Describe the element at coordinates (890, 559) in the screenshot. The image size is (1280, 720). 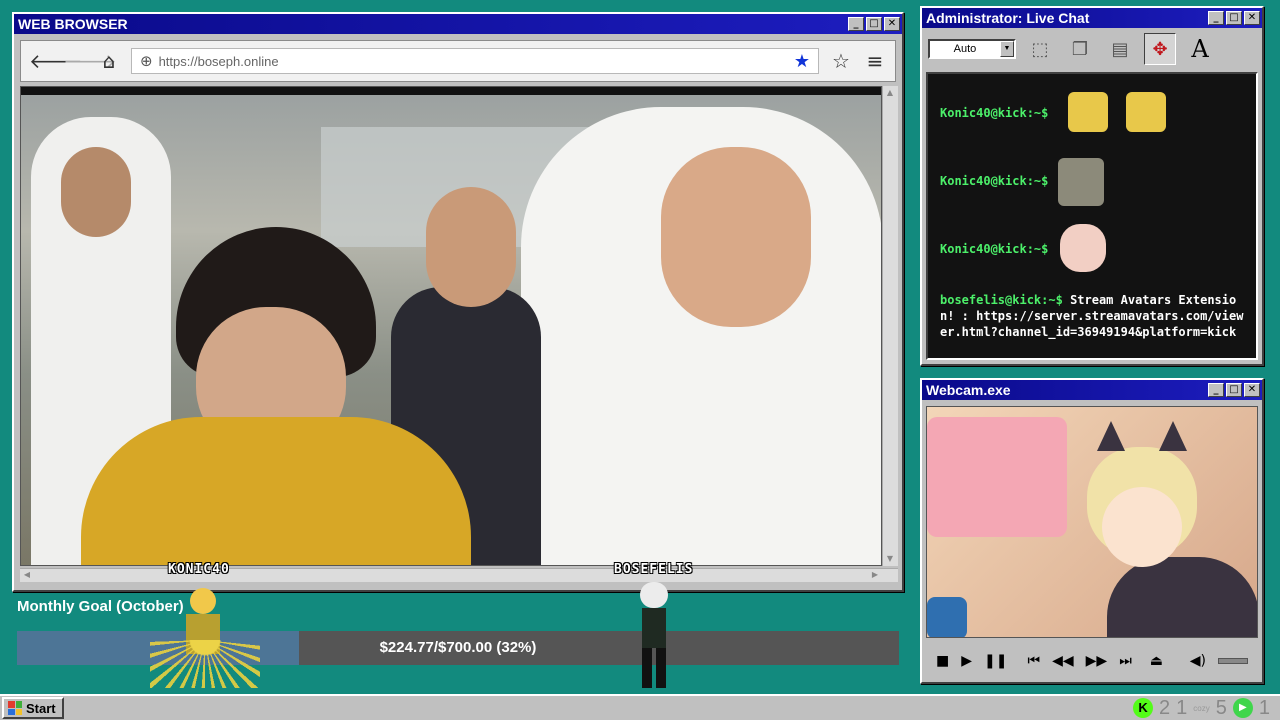
I see `scroll-down-icon: ▼` at that location.